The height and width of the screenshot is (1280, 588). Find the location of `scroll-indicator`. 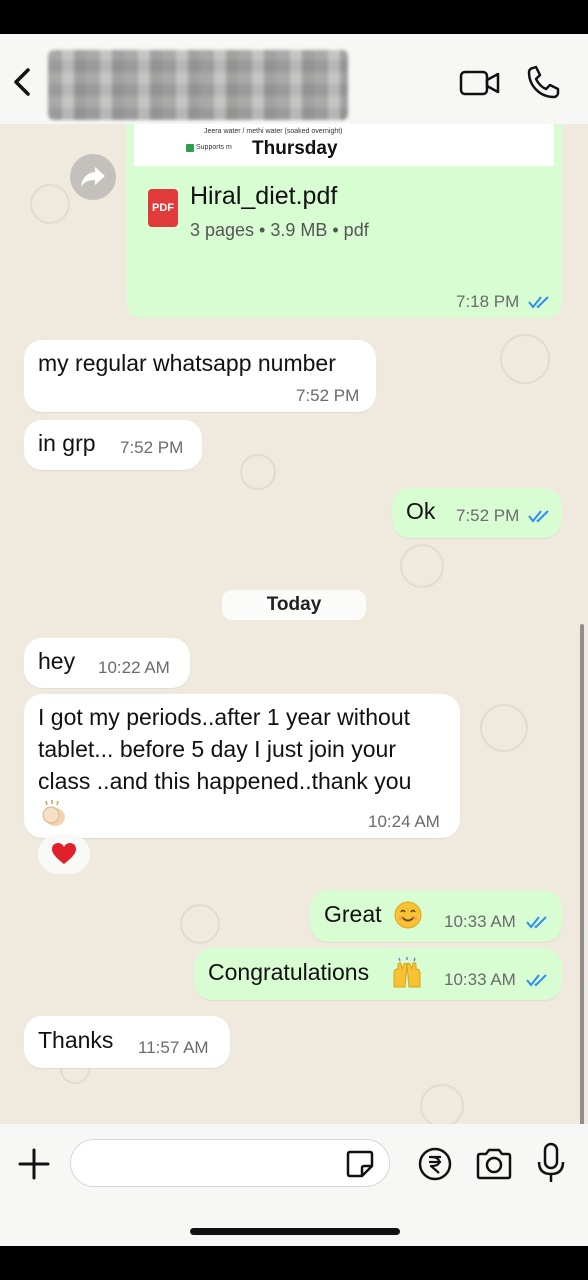

scroll-indicator is located at coordinates (582, 889).